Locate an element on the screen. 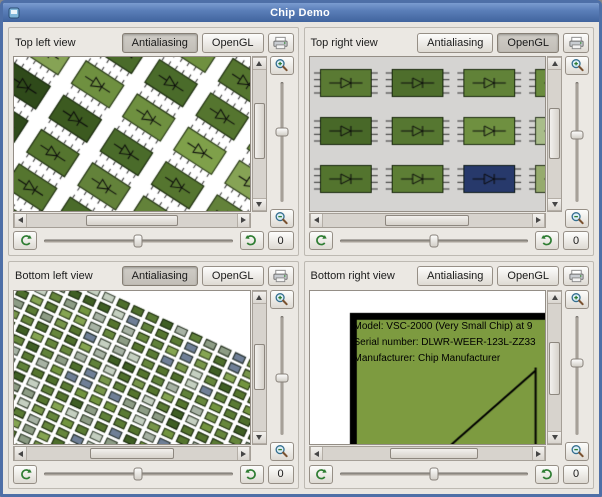 The height and width of the screenshot is (497, 602). zoom-controls is located at coordinates (577, 375).